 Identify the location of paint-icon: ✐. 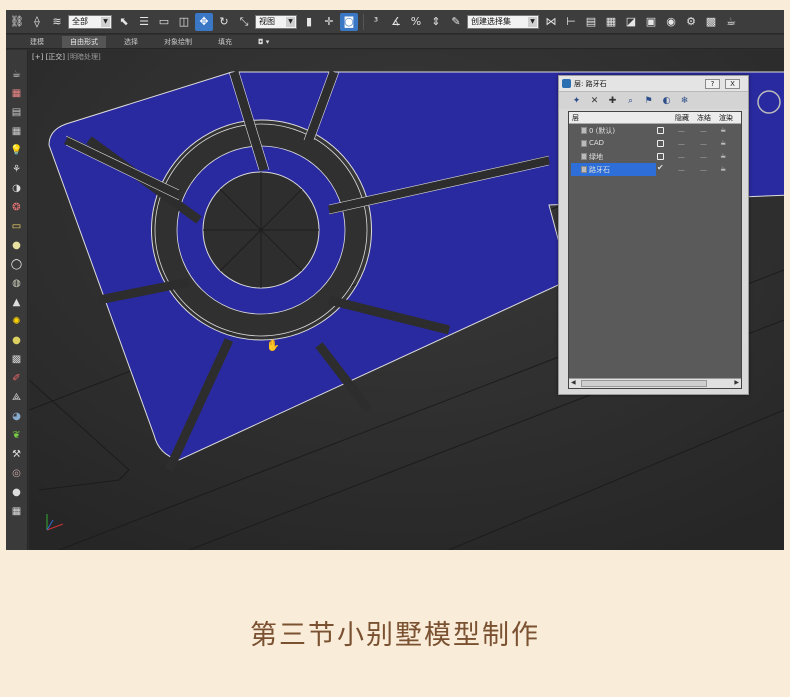
(17, 379).